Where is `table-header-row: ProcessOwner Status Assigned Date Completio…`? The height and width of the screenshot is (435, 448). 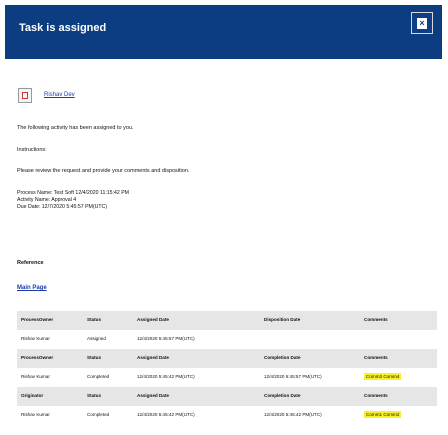 table-header-row: ProcessOwner Status Assigned Date Completio… is located at coordinates (227, 358).